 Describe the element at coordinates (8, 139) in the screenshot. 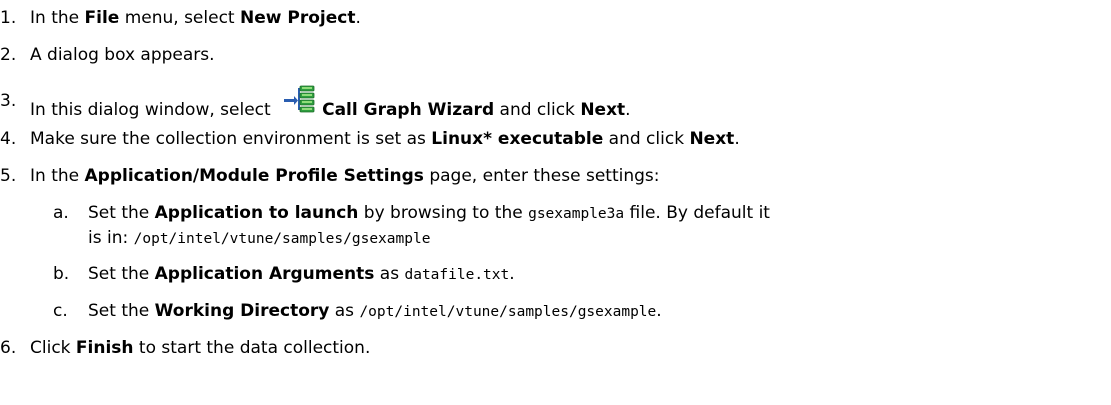

I see `step-number: 4.` at that location.